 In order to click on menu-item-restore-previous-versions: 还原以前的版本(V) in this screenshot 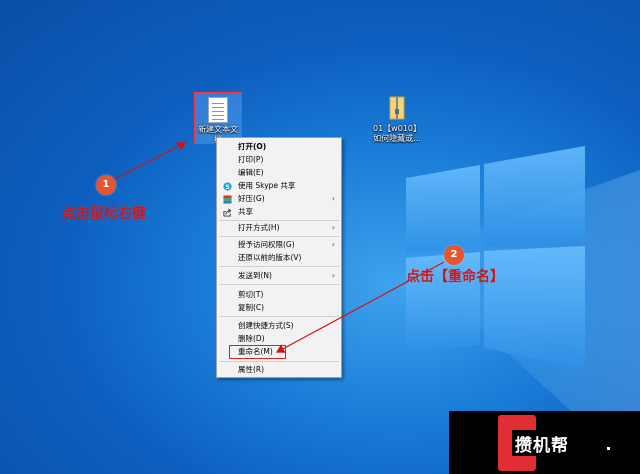, I will do `click(279, 258)`.